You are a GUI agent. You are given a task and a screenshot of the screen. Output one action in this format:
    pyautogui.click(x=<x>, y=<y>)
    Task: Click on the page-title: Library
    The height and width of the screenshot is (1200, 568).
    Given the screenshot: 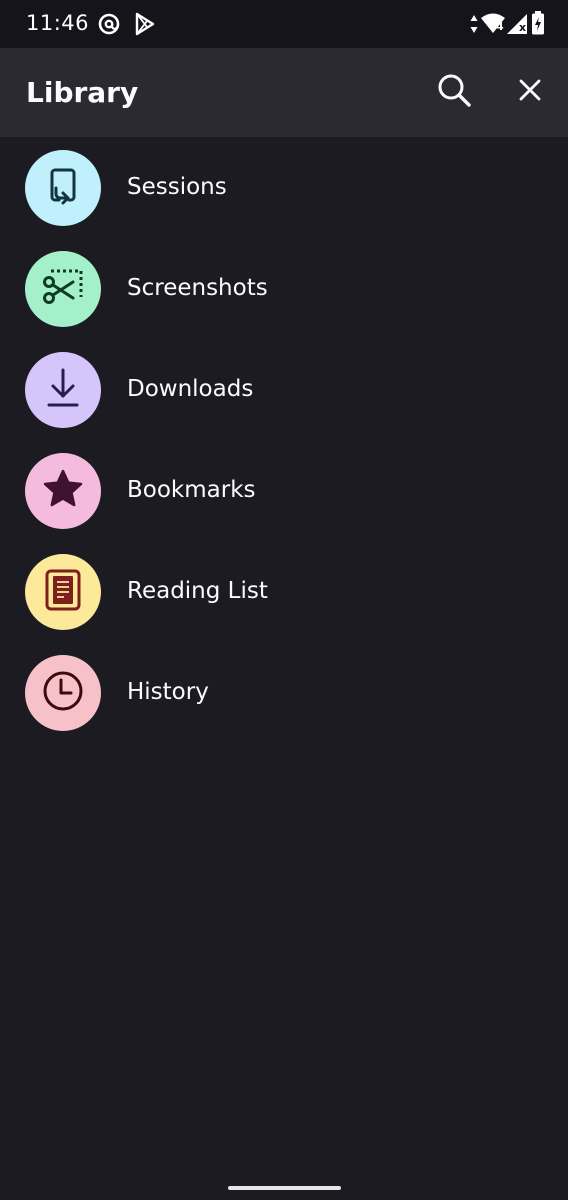 What is the action you would take?
    pyautogui.click(x=82, y=92)
    